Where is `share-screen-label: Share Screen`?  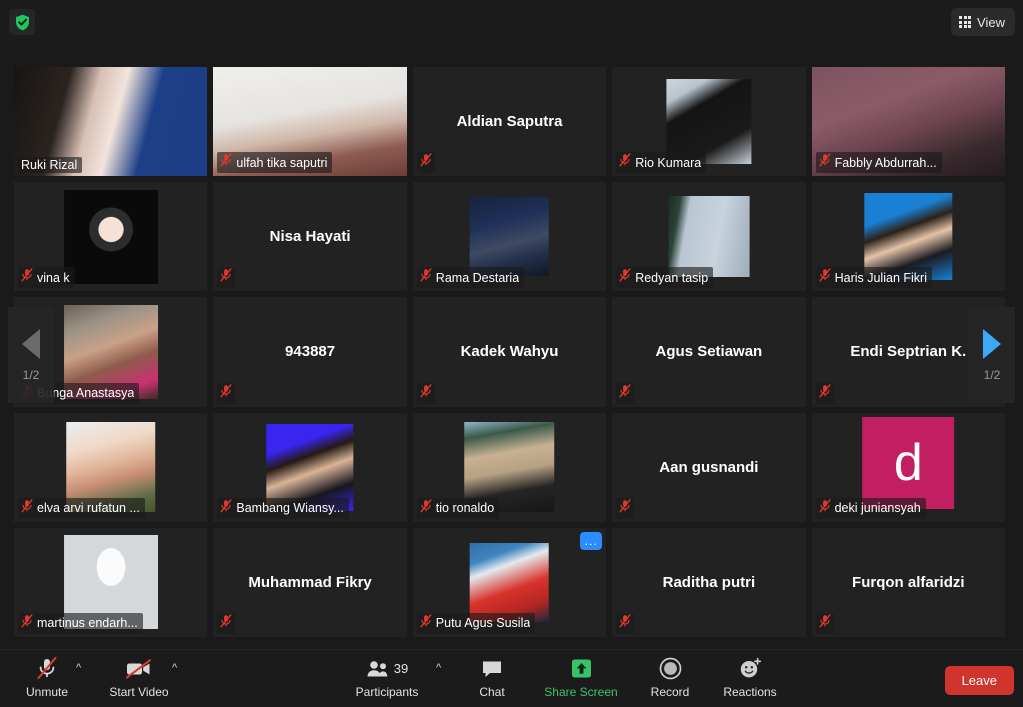 share-screen-label: Share Screen is located at coordinates (581, 692).